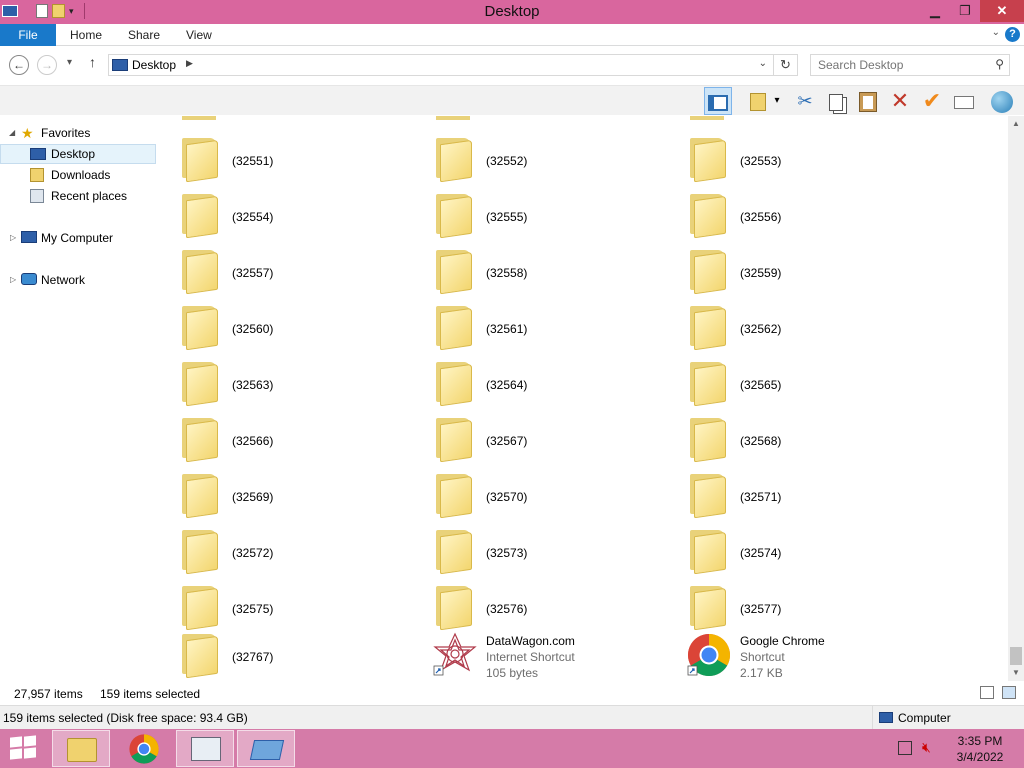 The width and height of the screenshot is (1024, 768). I want to click on search-icon: ⚲, so click(999, 64).